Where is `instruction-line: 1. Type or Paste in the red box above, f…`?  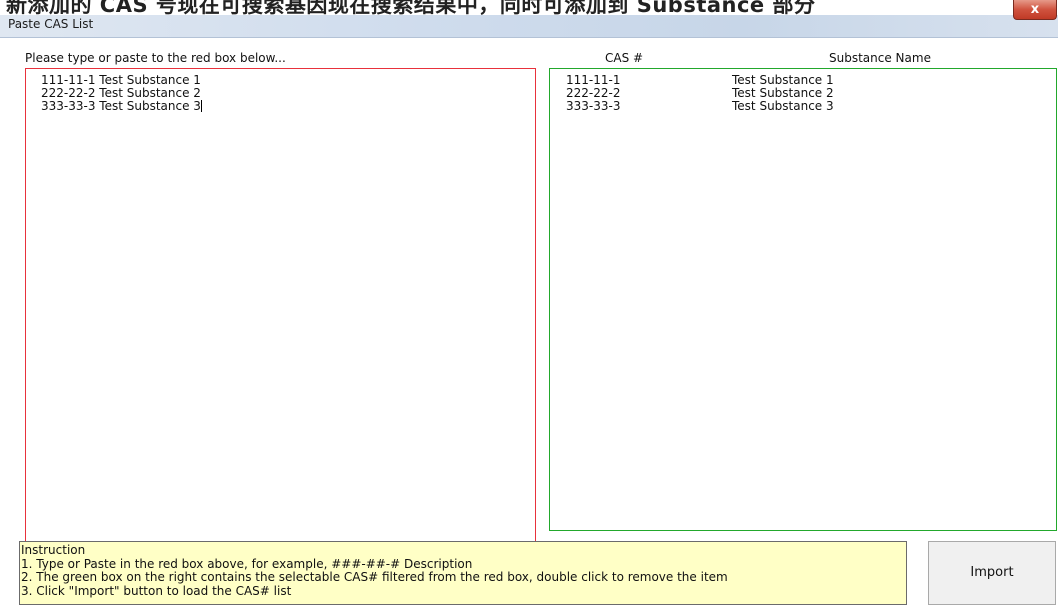 instruction-line: 1. Type or Paste in the red box above, f… is located at coordinates (247, 563).